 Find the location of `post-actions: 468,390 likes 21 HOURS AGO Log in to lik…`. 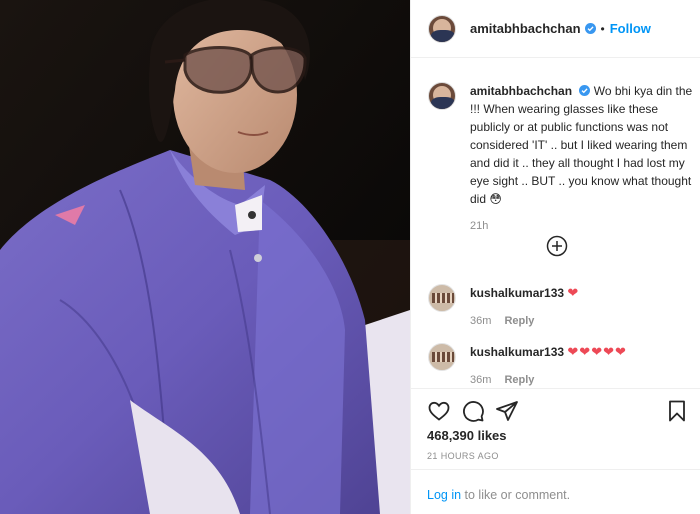

post-actions: 468,390 likes 21 HOURS AGO Log in to lik… is located at coordinates (555, 451).